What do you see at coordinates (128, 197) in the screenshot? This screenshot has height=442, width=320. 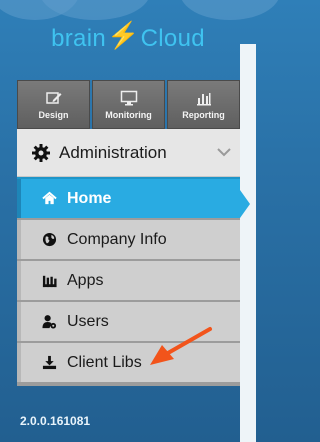 I see `sidebar-item-home: Home` at bounding box center [128, 197].